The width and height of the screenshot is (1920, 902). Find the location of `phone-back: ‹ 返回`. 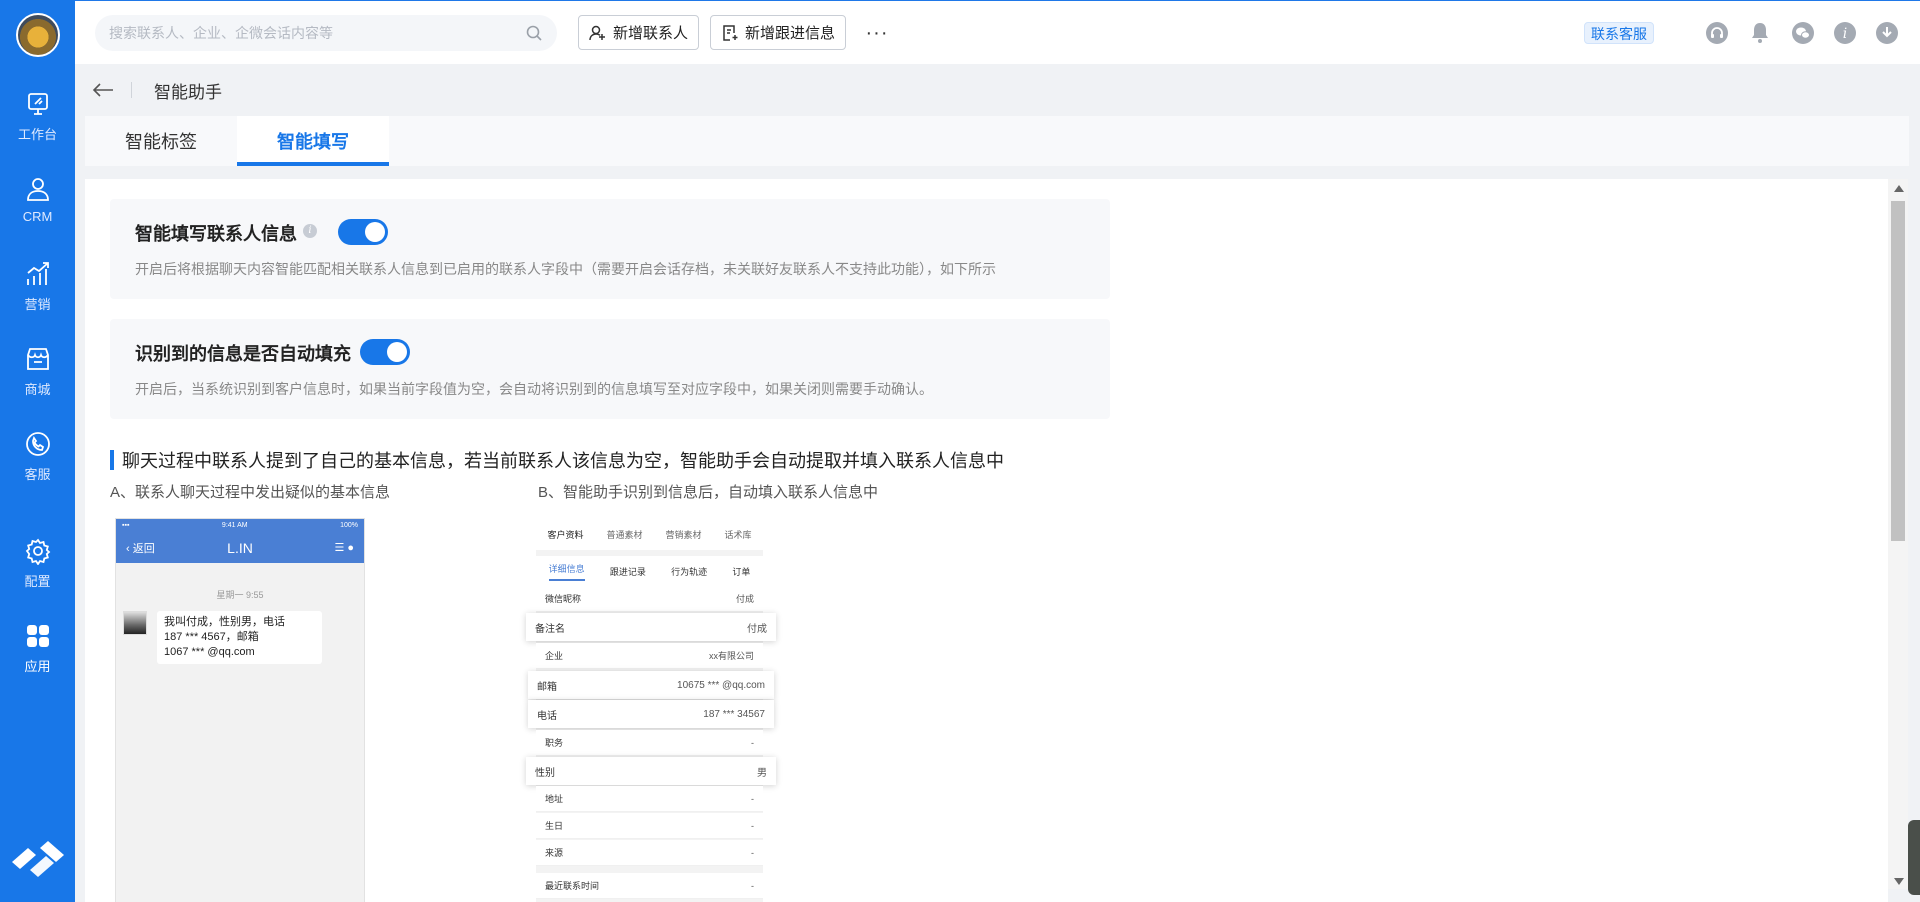

phone-back: ‹ 返回 is located at coordinates (140, 548).